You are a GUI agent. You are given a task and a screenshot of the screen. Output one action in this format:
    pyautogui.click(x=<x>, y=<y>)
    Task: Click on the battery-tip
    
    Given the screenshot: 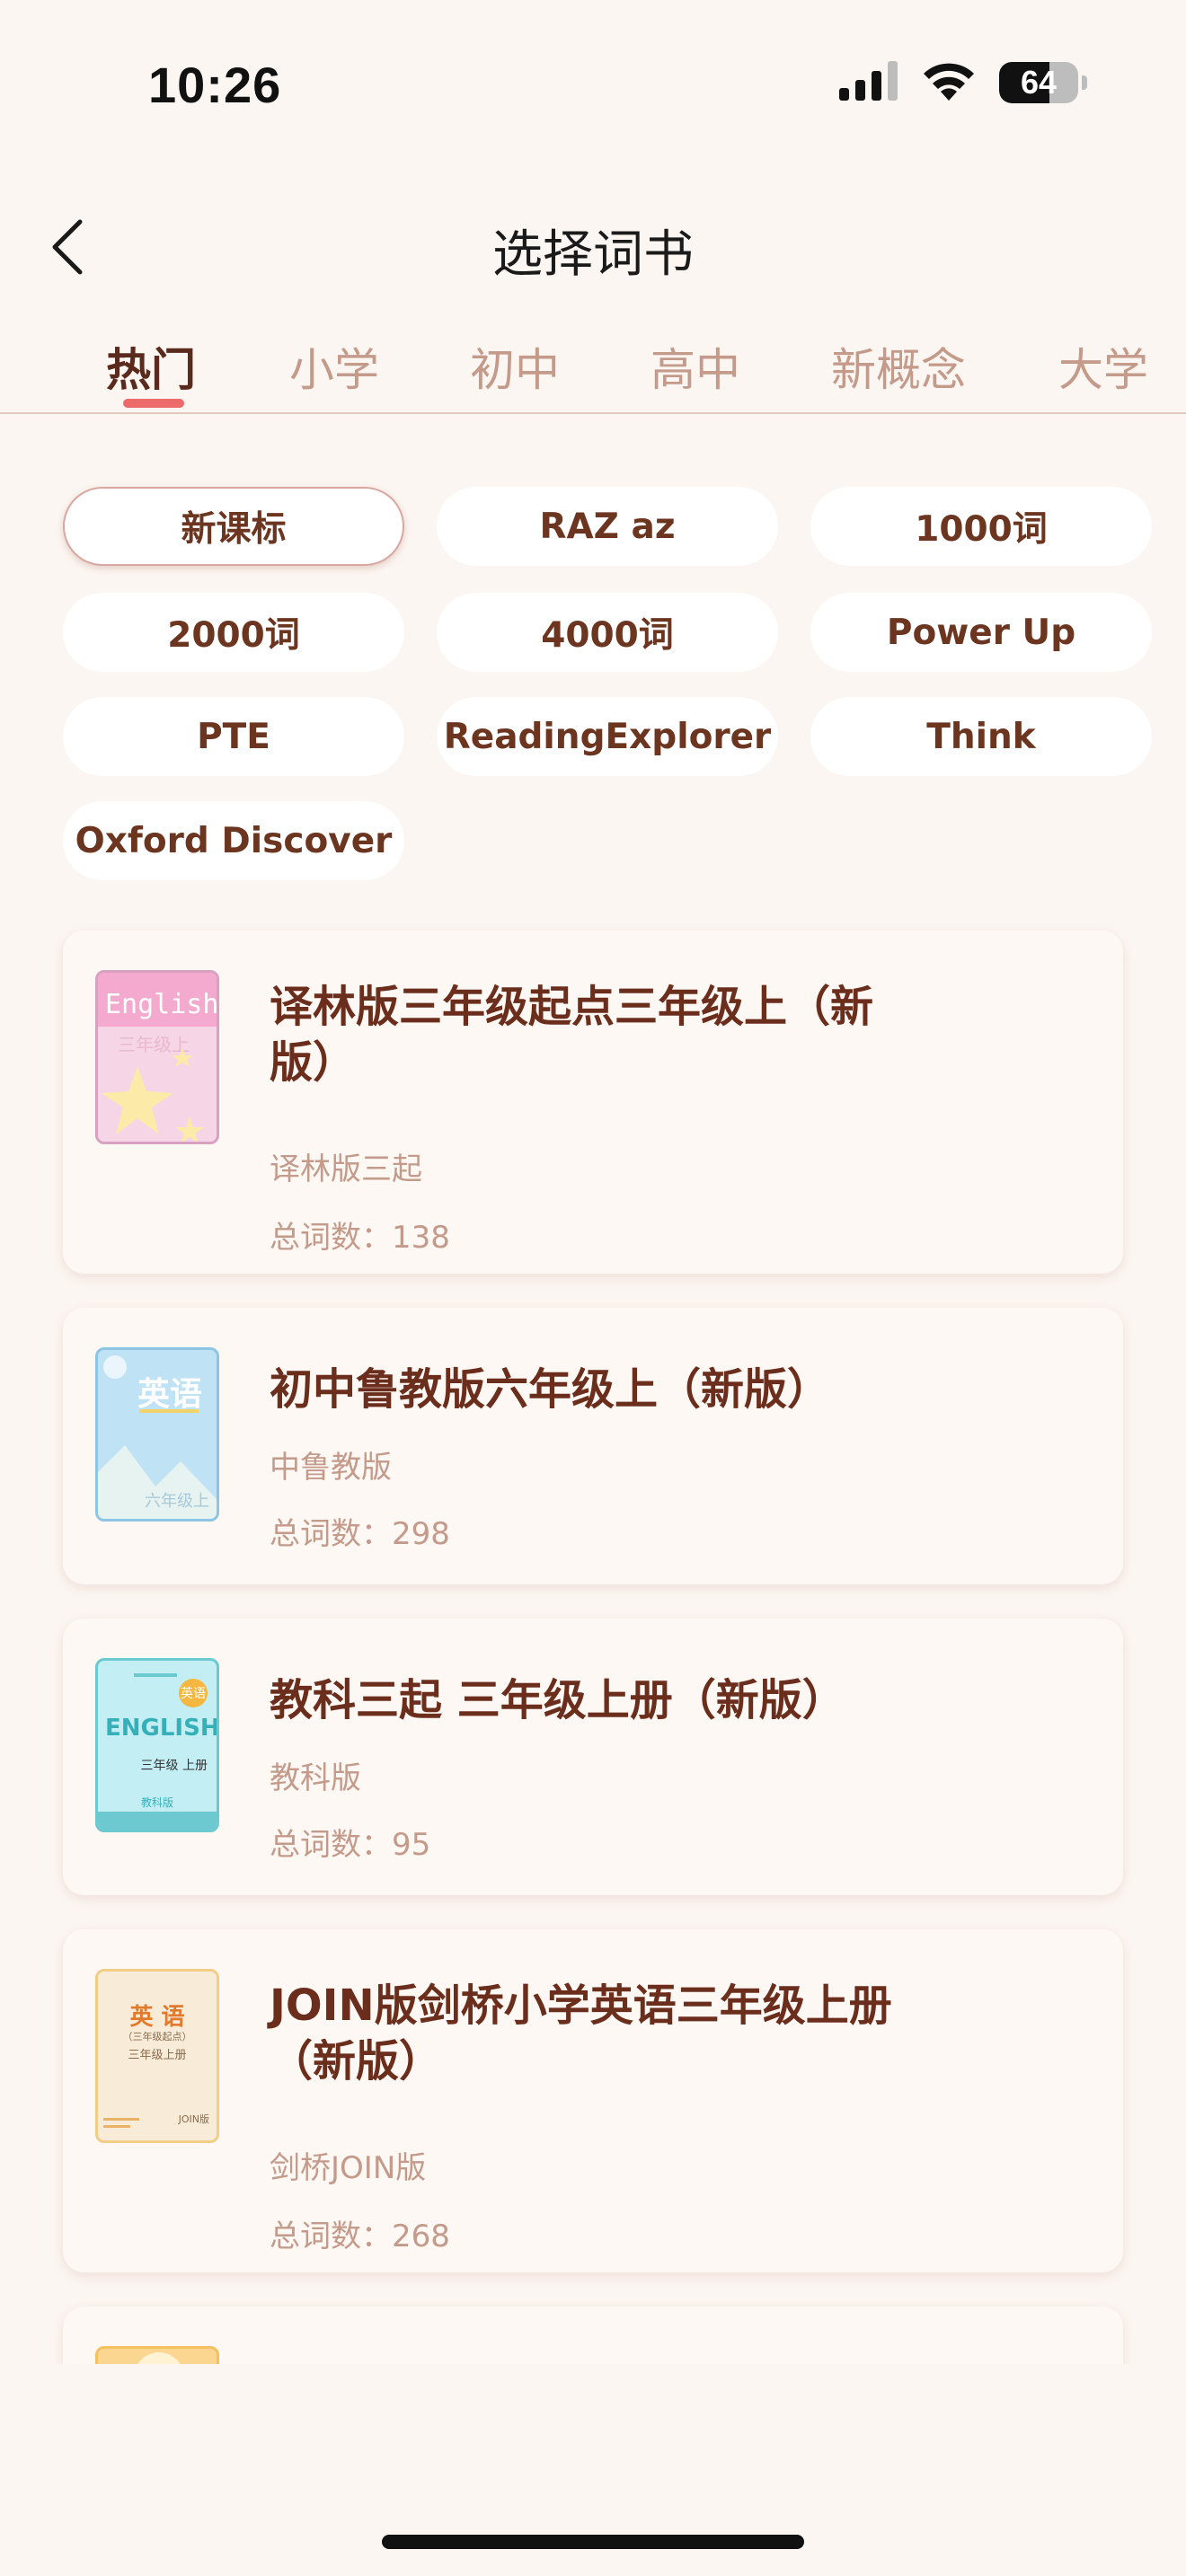 What is the action you would take?
    pyautogui.click(x=1084, y=82)
    